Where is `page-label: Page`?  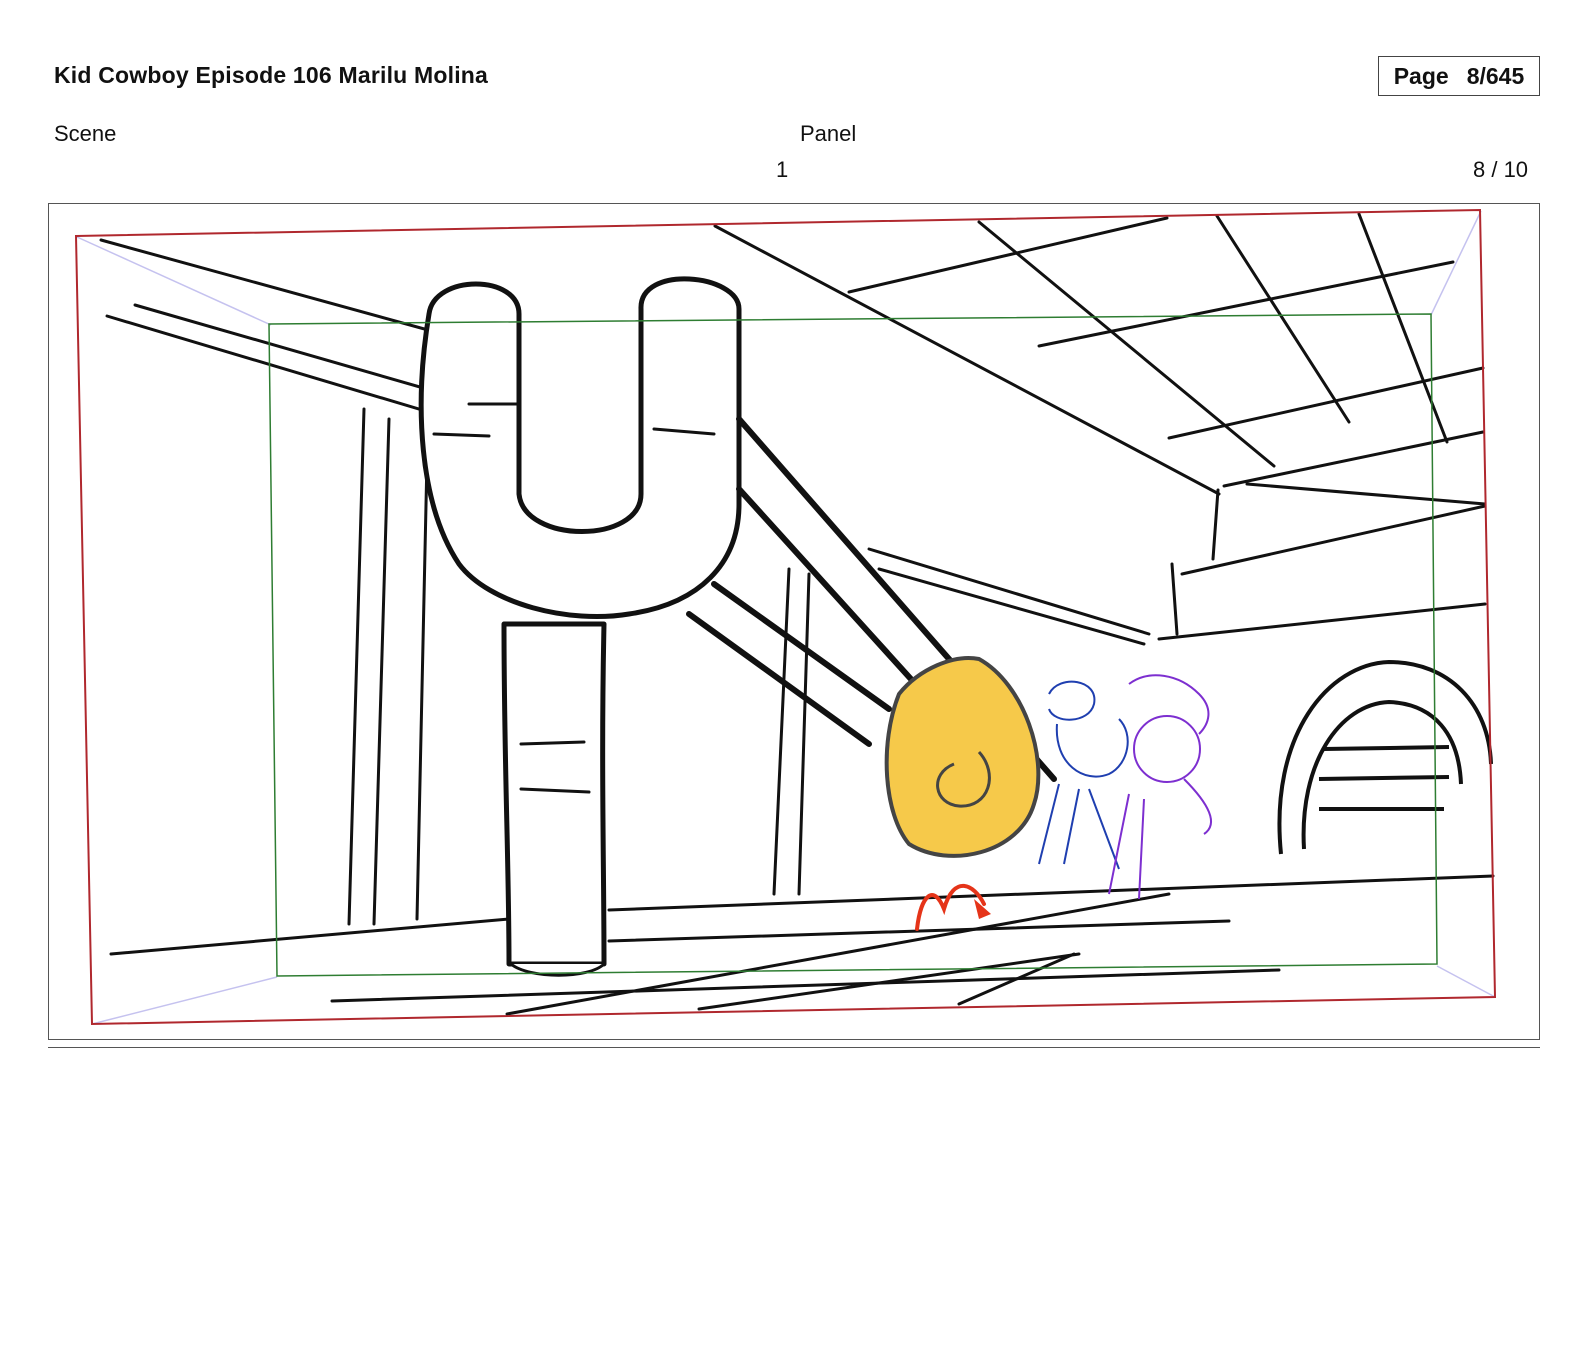 page-label: Page is located at coordinates (1421, 75).